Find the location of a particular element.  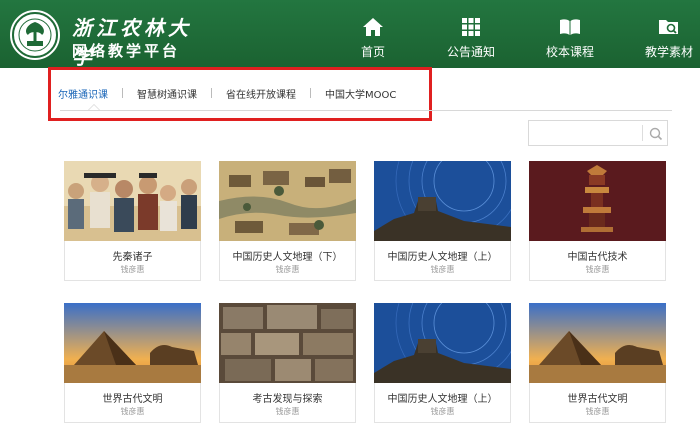

nav-material-label: 教学素材 is located at coordinates (668, 52).